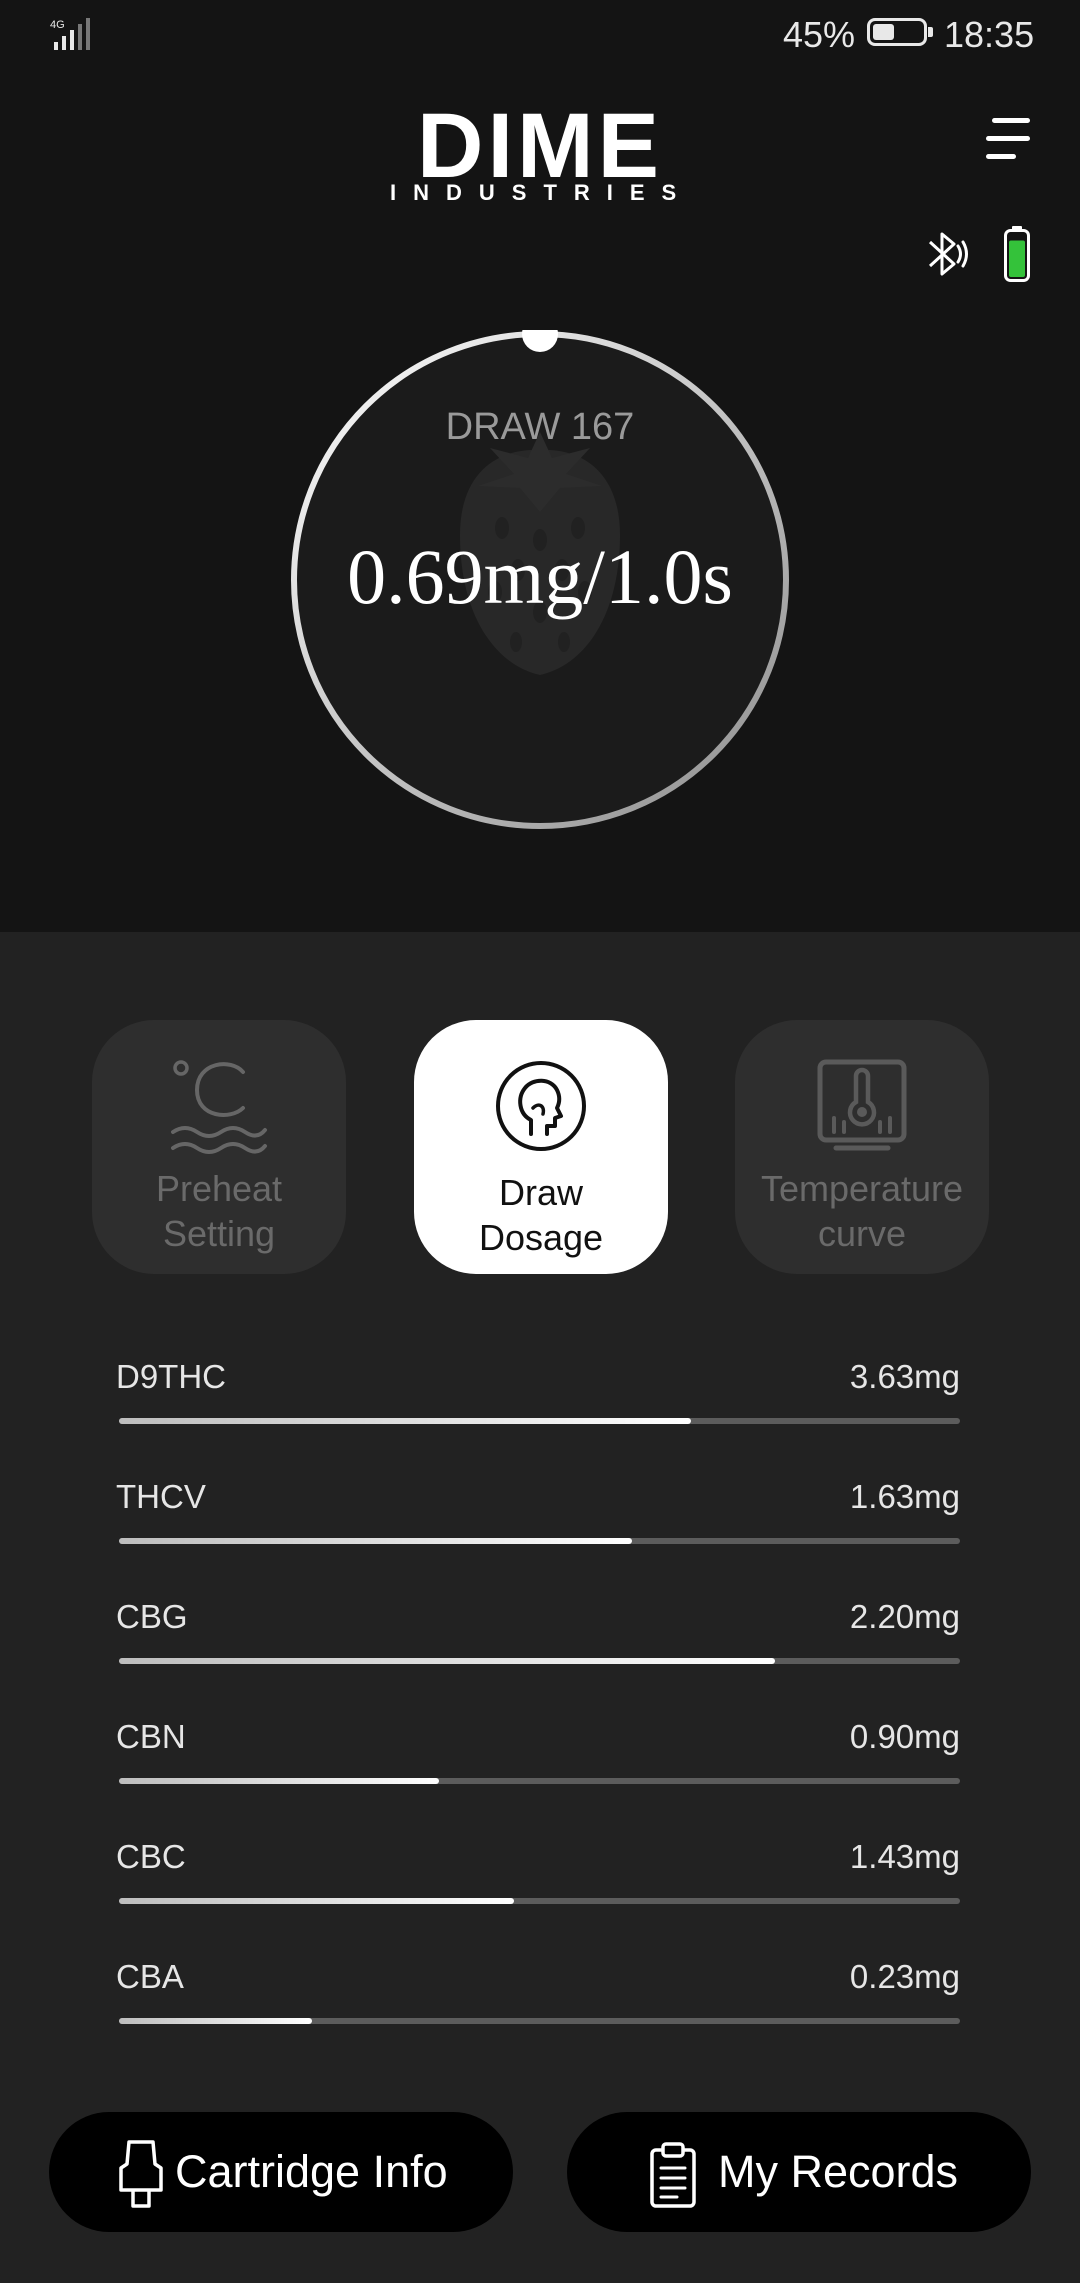 This screenshot has height=2283, width=1080. I want to click on signal-icon: 4G, so click(70, 34).